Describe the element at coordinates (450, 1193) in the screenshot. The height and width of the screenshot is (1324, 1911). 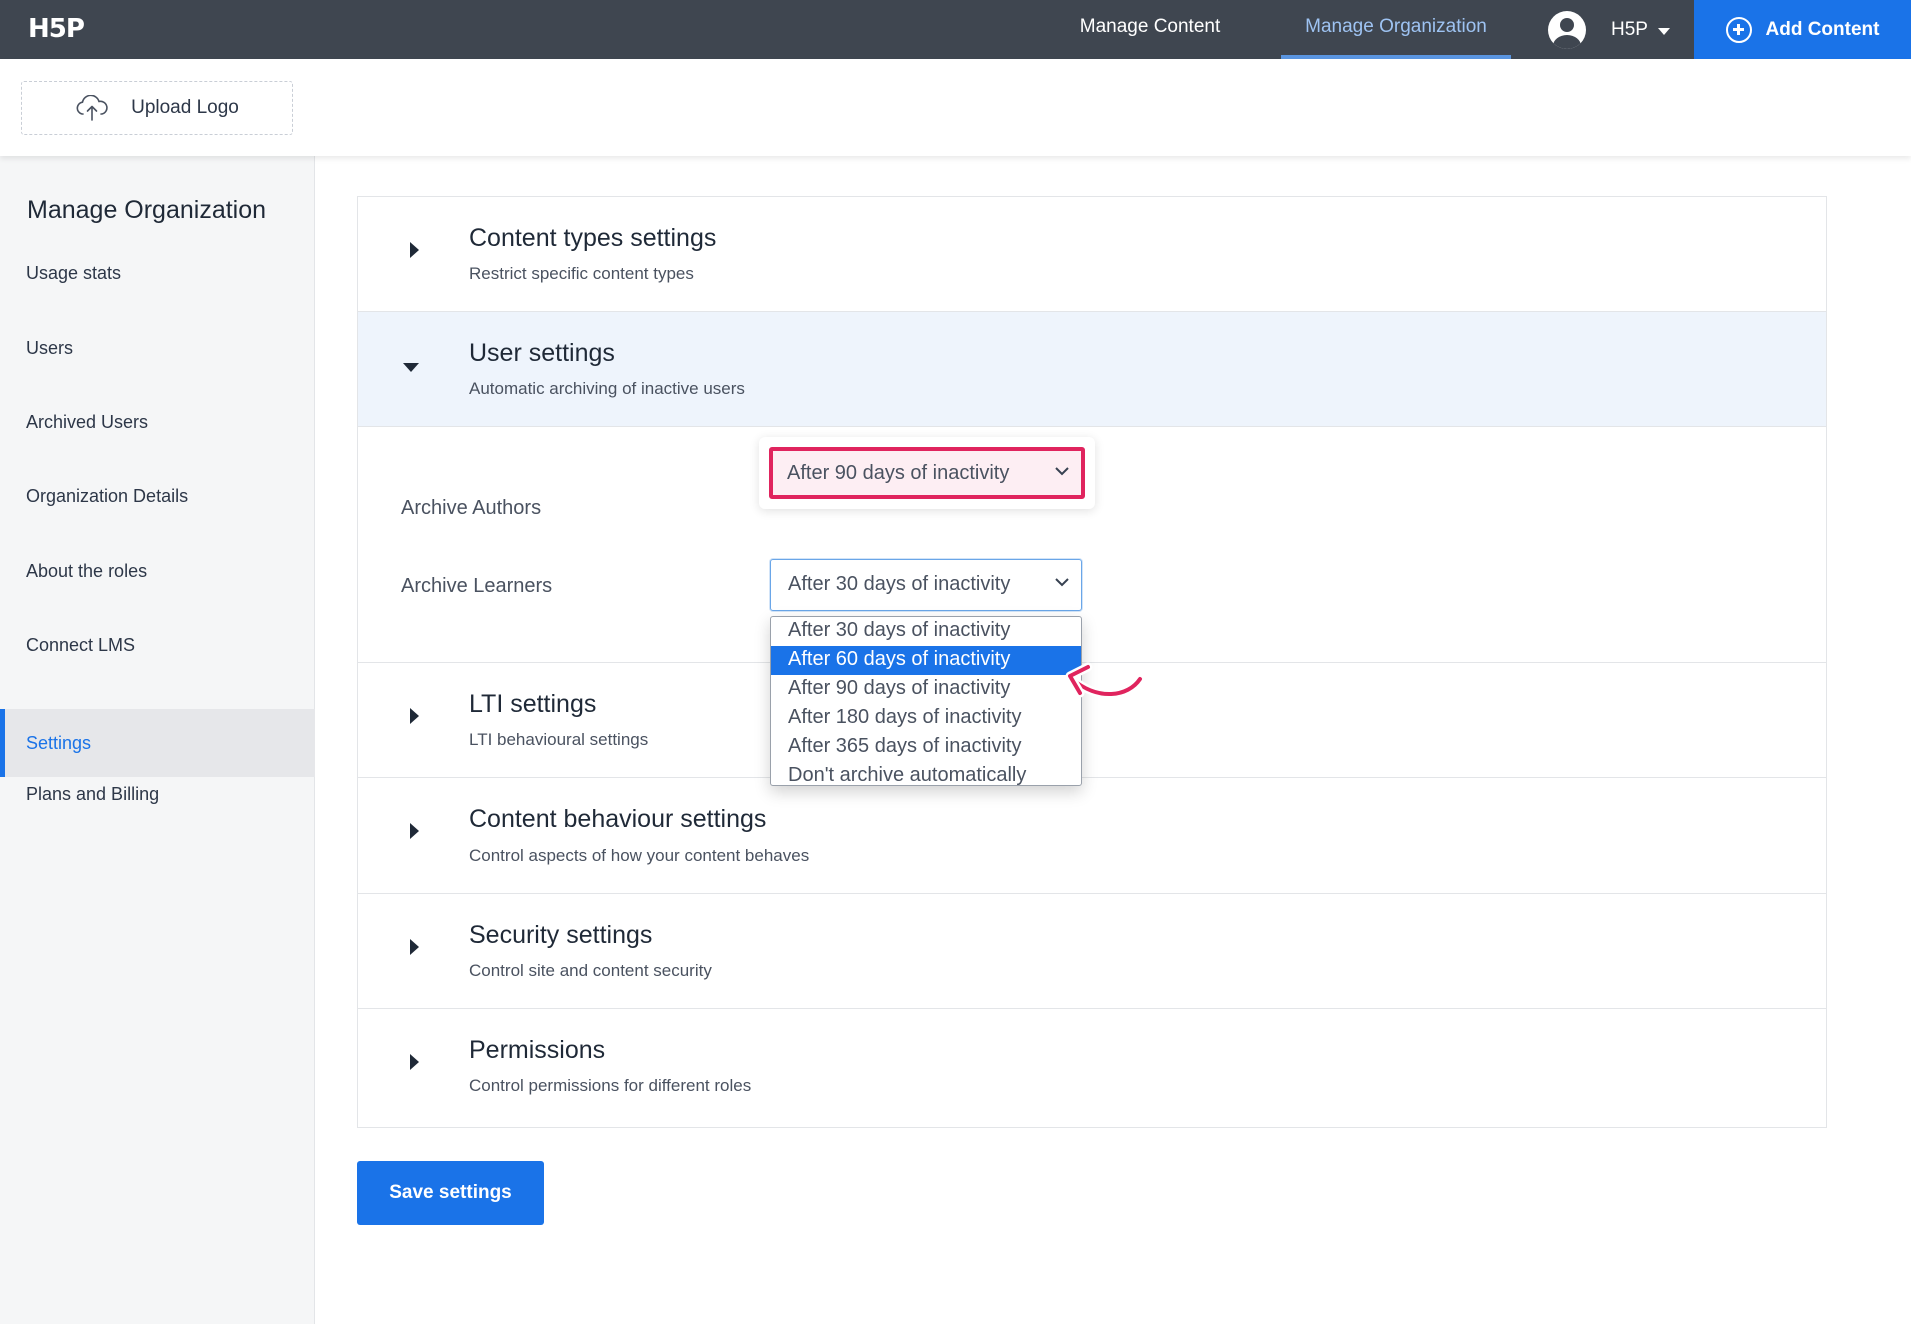
I see `save-settings-button: Save settings` at that location.